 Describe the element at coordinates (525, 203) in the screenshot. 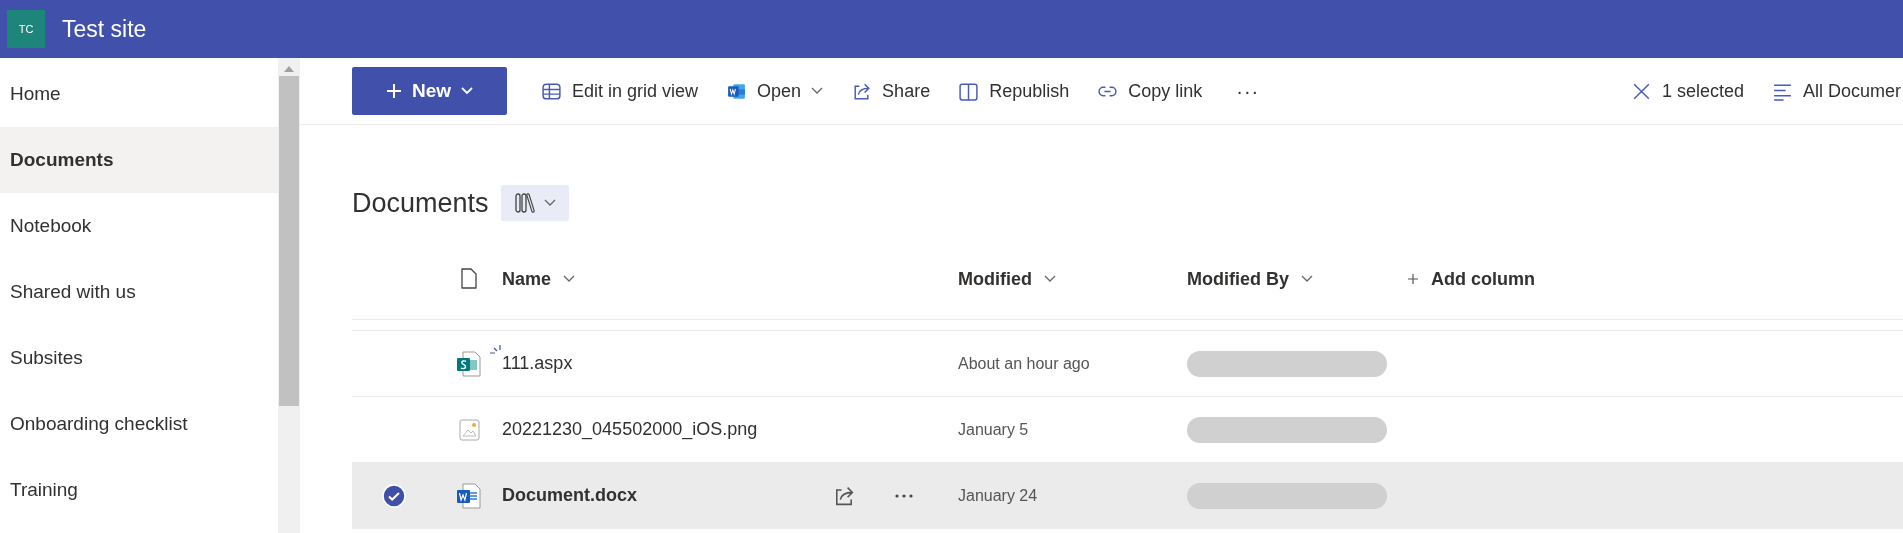

I see `library-icon` at that location.